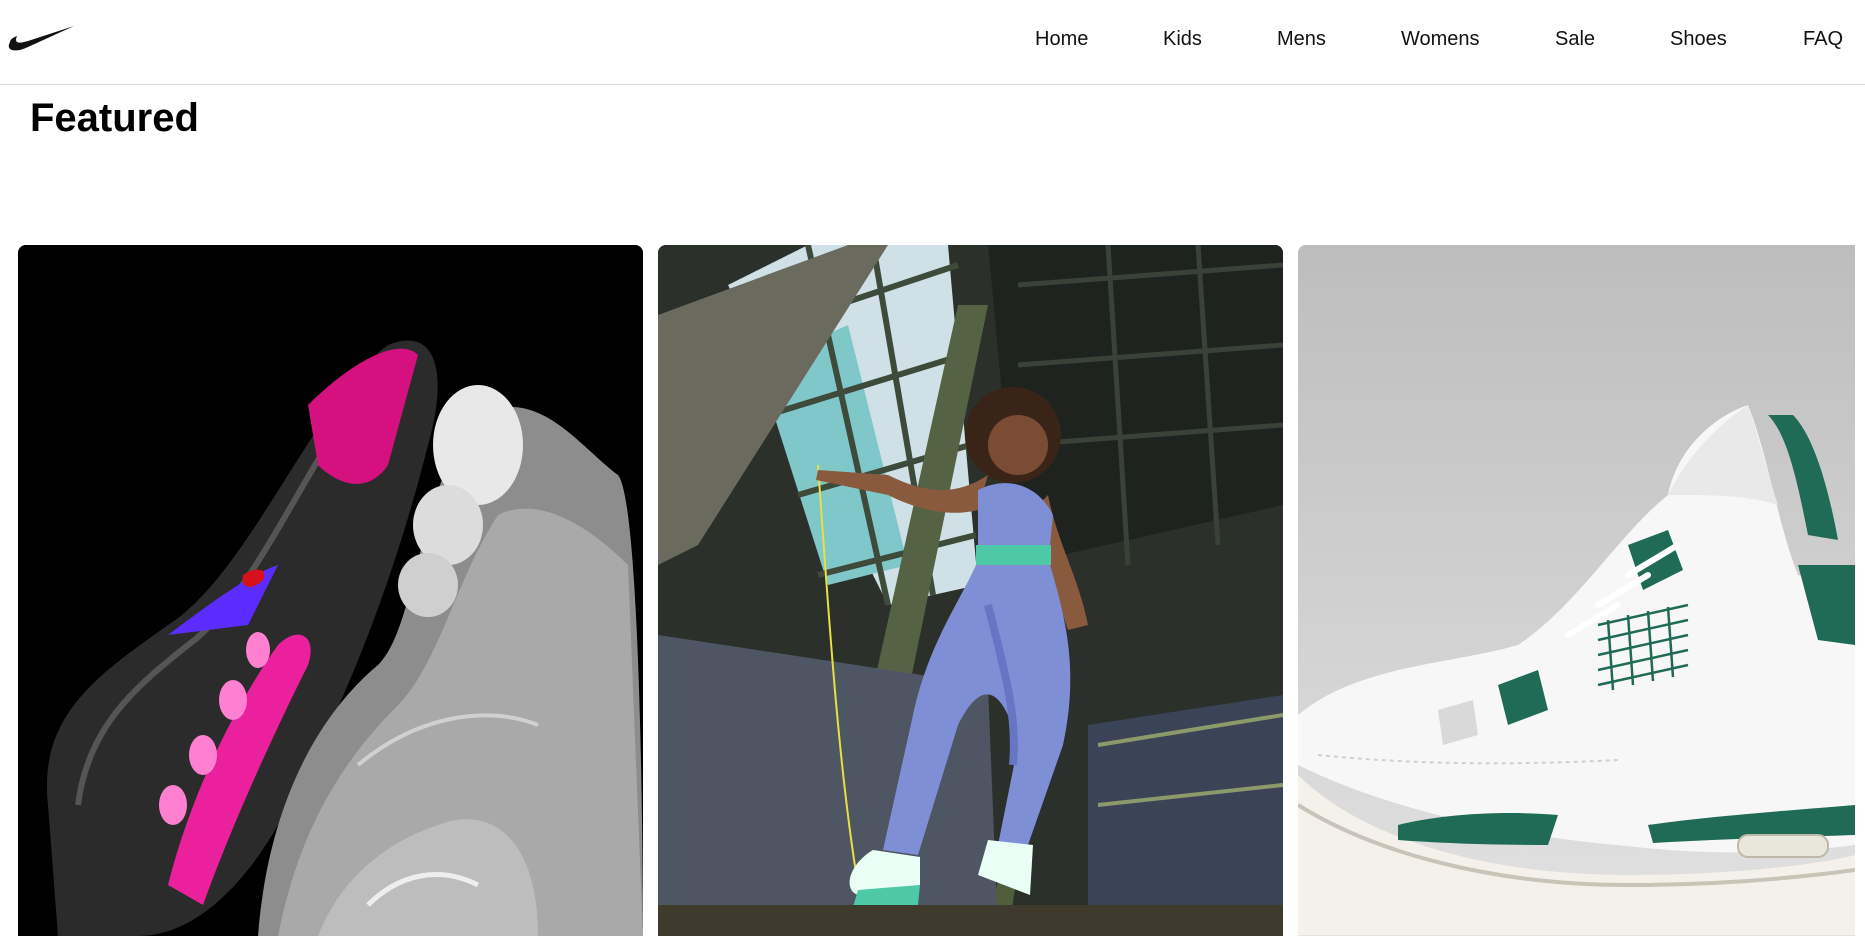 The image size is (1865, 936). Describe the element at coordinates (1575, 39) in the screenshot. I see `nav-item-sale: Sale` at that location.